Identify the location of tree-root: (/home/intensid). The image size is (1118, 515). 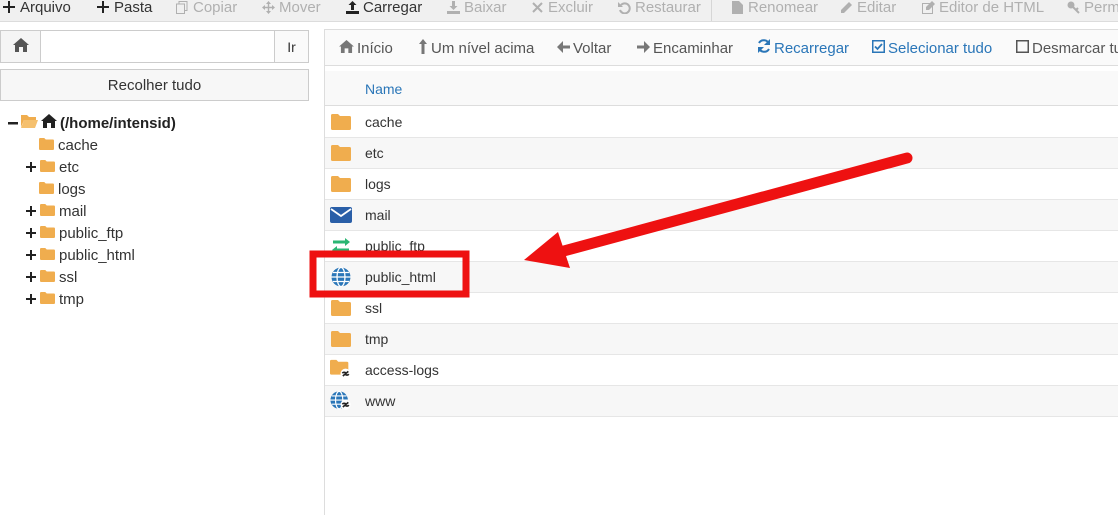
(92, 123).